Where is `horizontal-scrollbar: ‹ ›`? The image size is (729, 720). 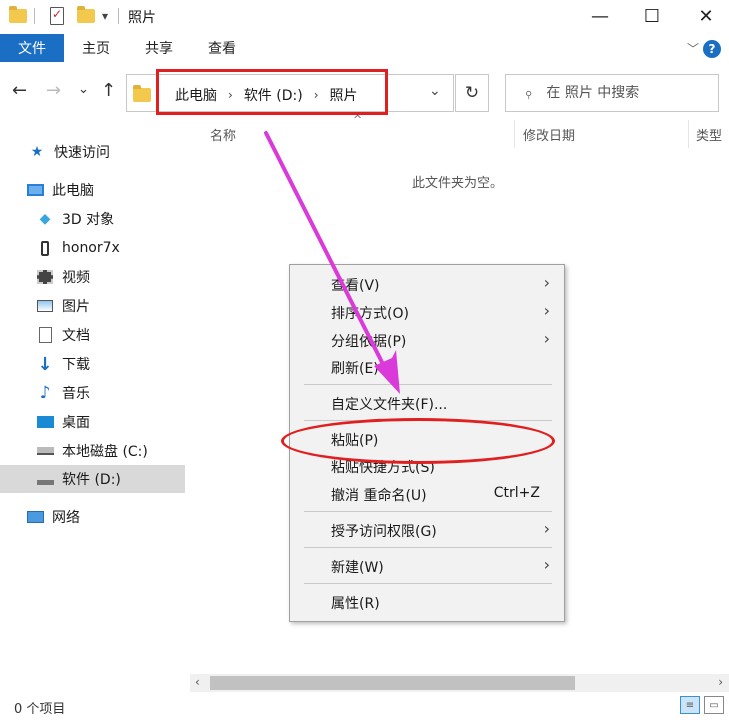 horizontal-scrollbar: ‹ › is located at coordinates (459, 683).